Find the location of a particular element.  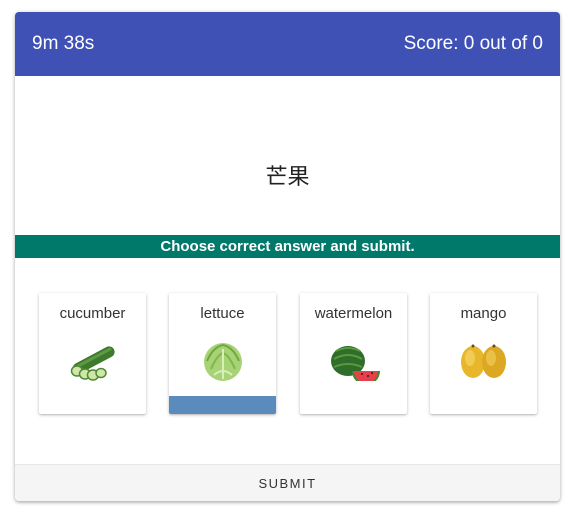

header-bar: 9m 38s Score: 0 out of 0 is located at coordinates (287, 44).